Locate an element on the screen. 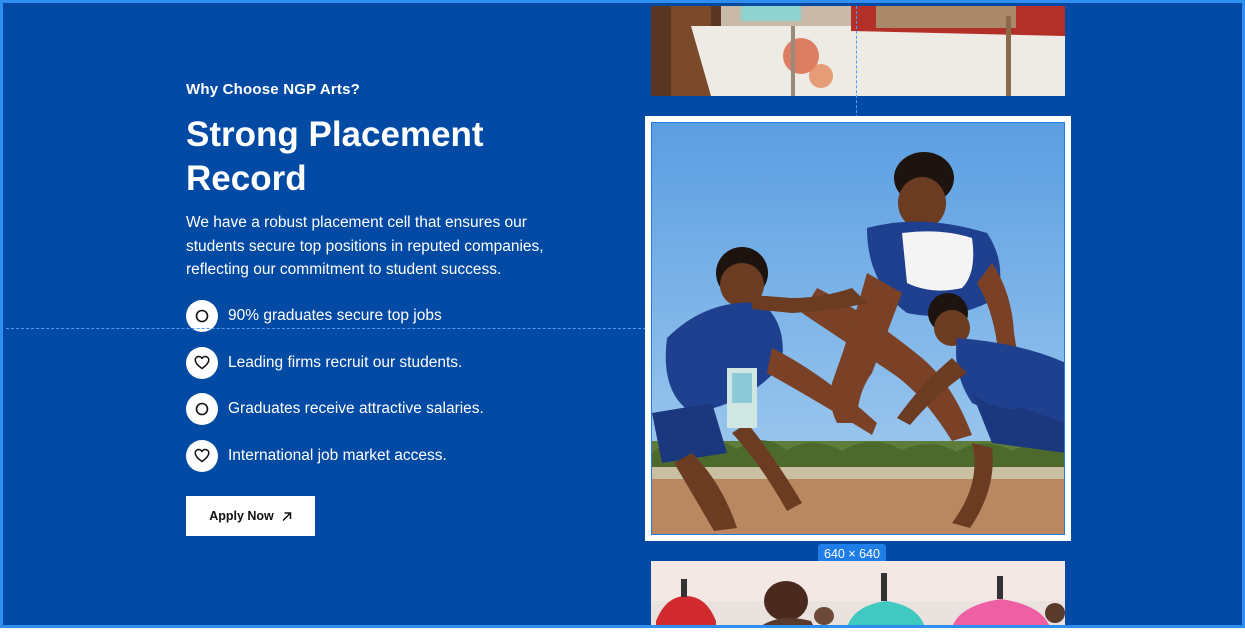  alignment-guide-vertical is located at coordinates (856, 62).